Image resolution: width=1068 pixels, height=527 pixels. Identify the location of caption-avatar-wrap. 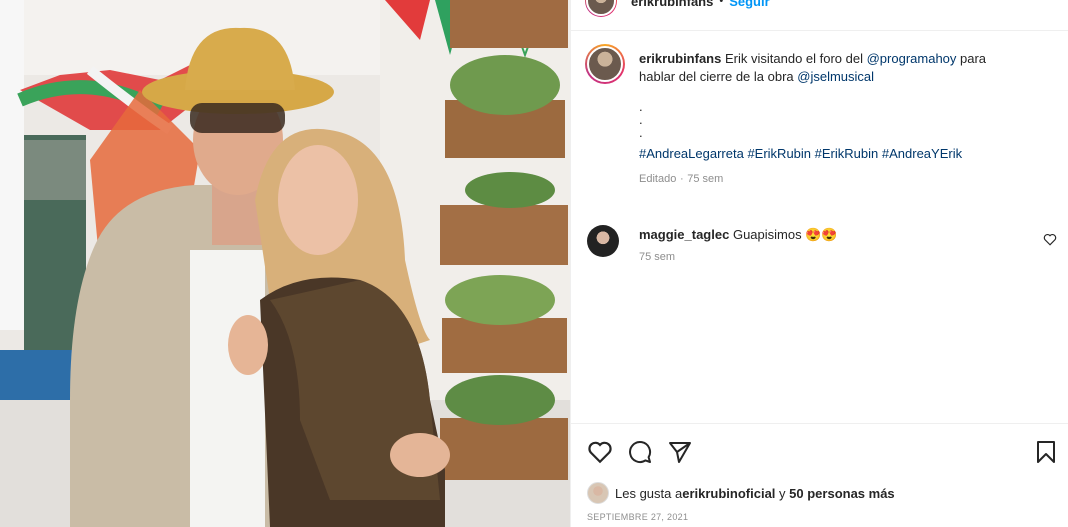
(605, 64).